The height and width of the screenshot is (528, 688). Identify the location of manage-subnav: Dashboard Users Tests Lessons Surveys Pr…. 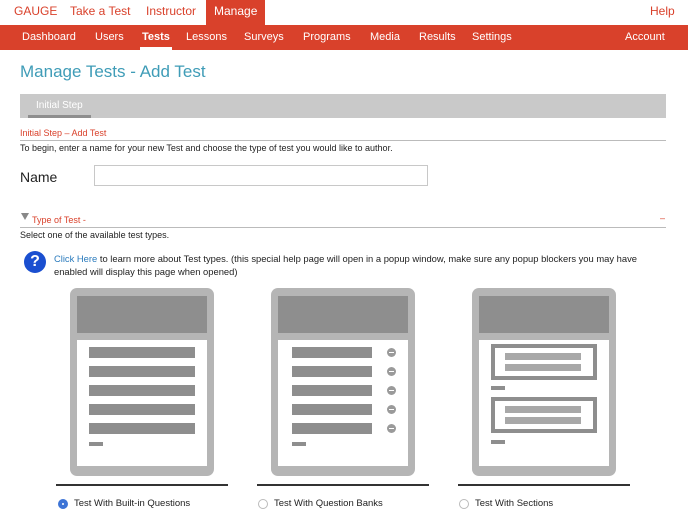
(344, 37).